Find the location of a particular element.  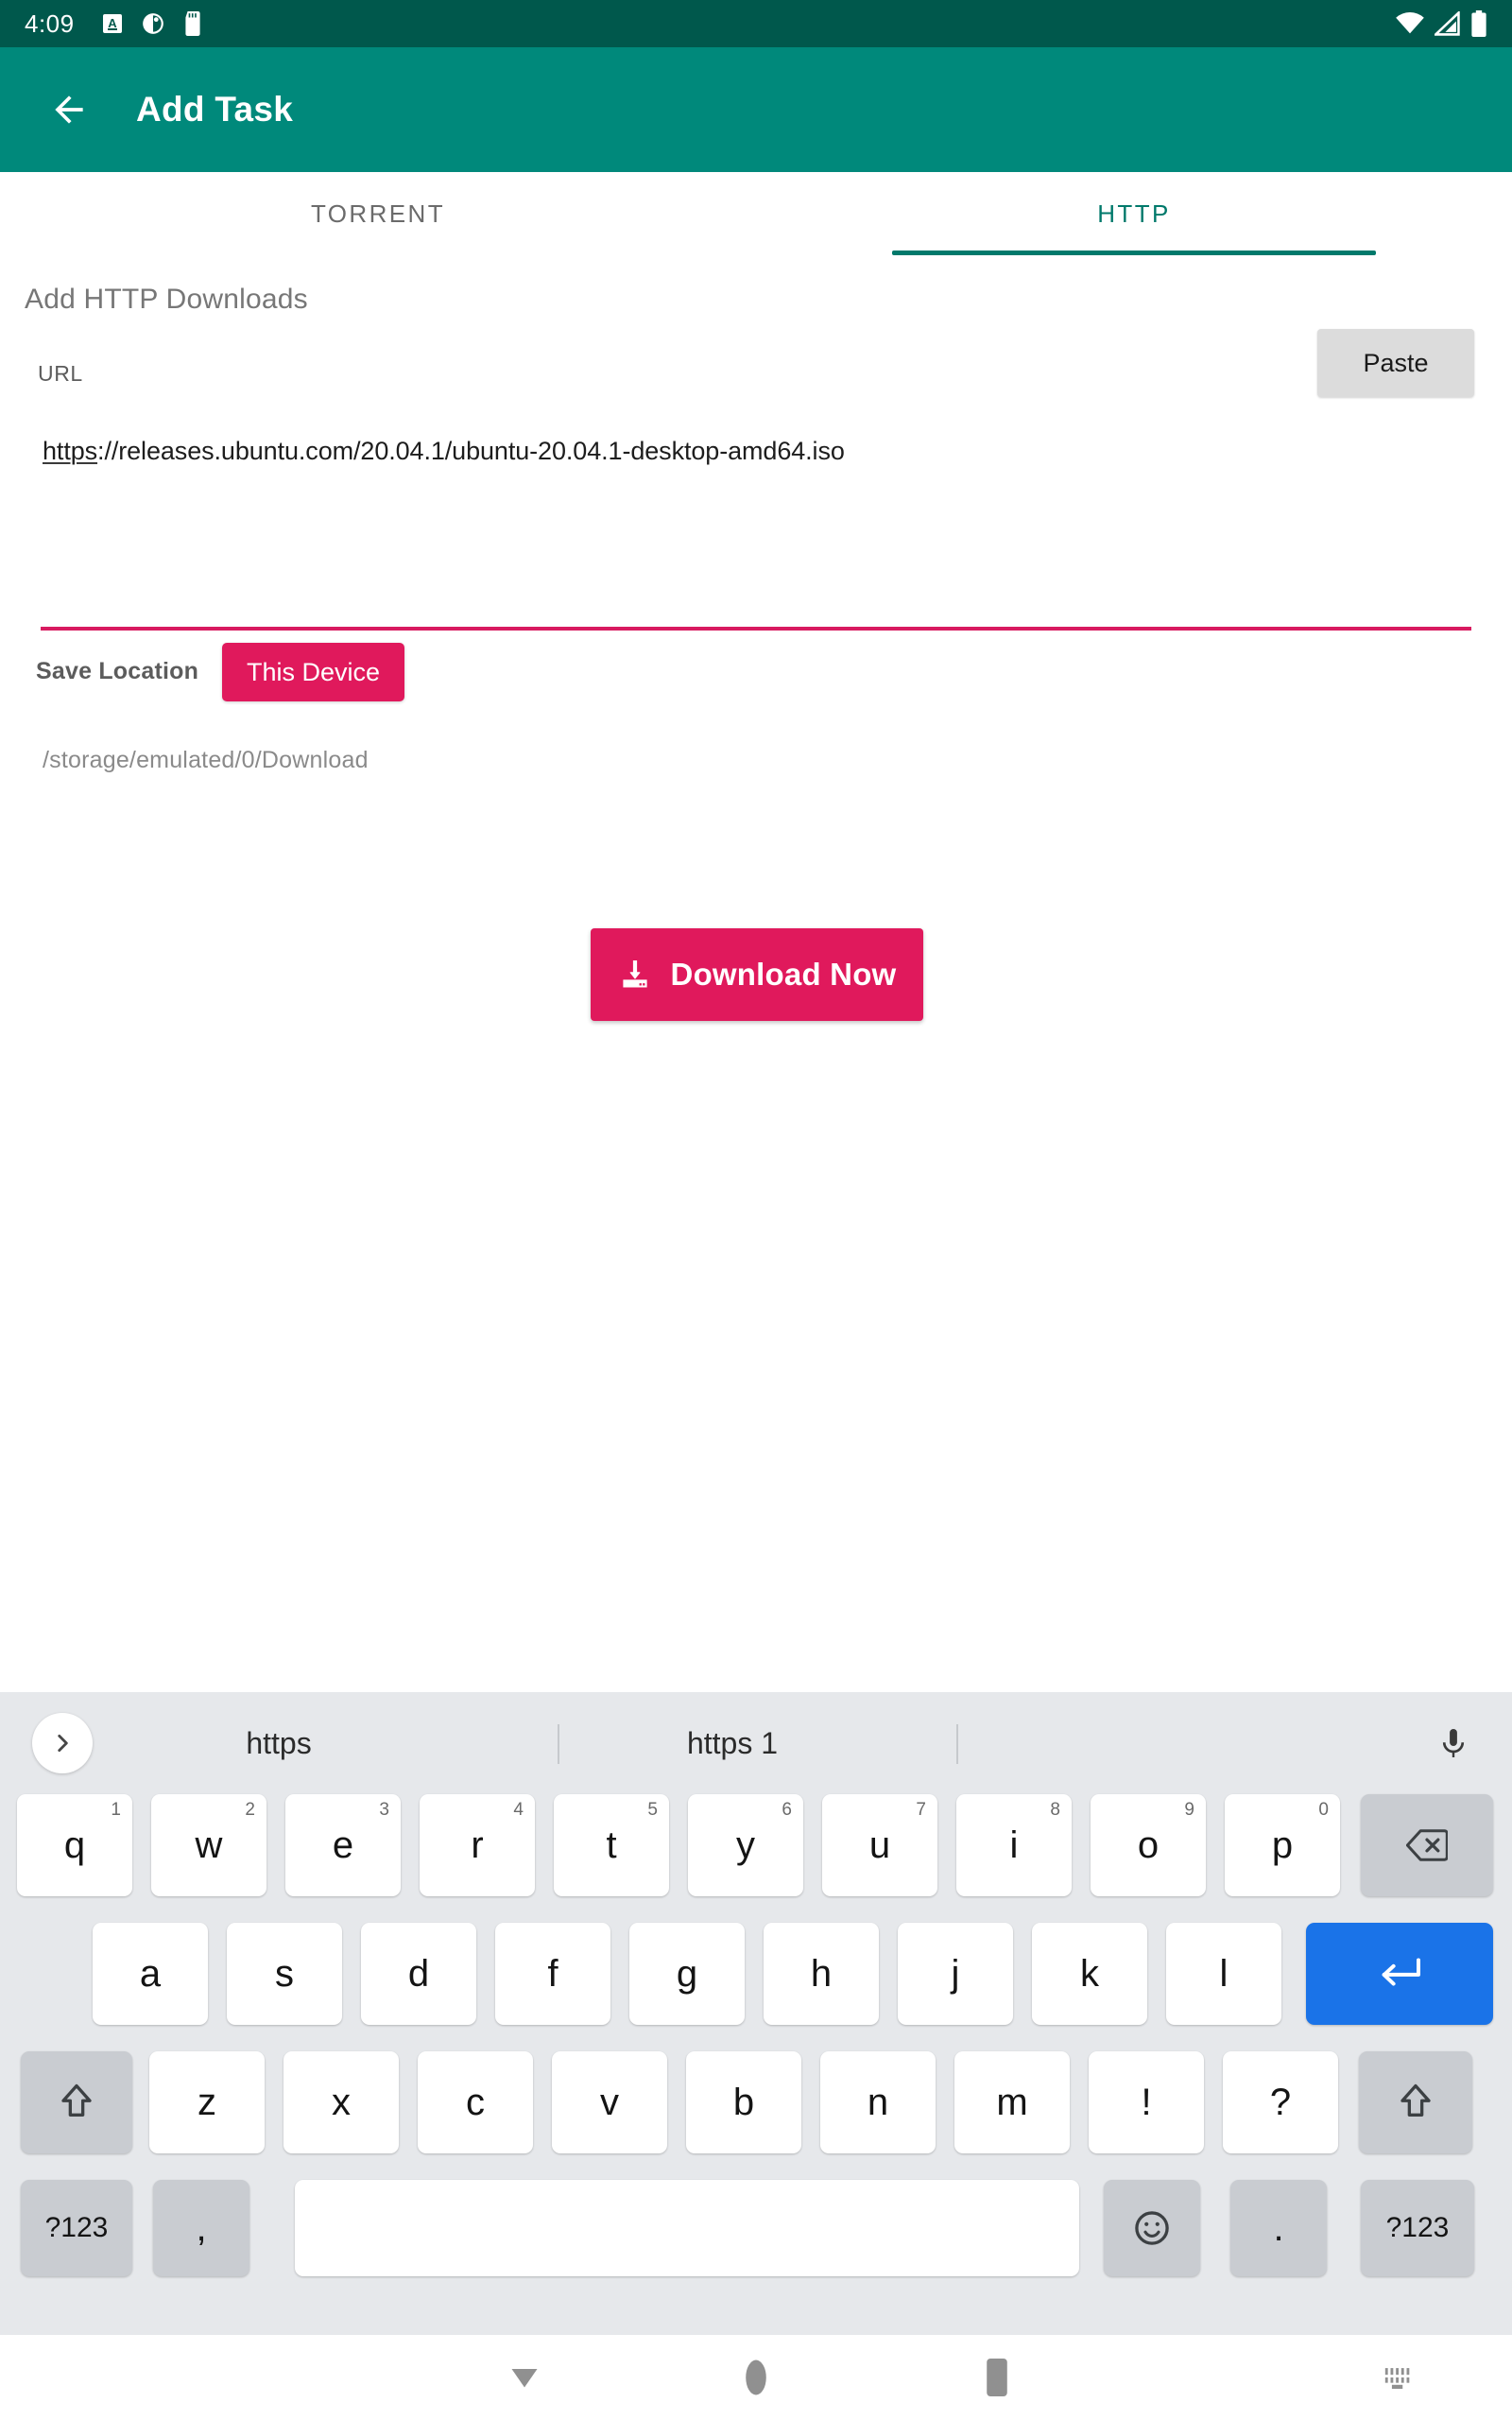

key-l: l is located at coordinates (1223, 1974).